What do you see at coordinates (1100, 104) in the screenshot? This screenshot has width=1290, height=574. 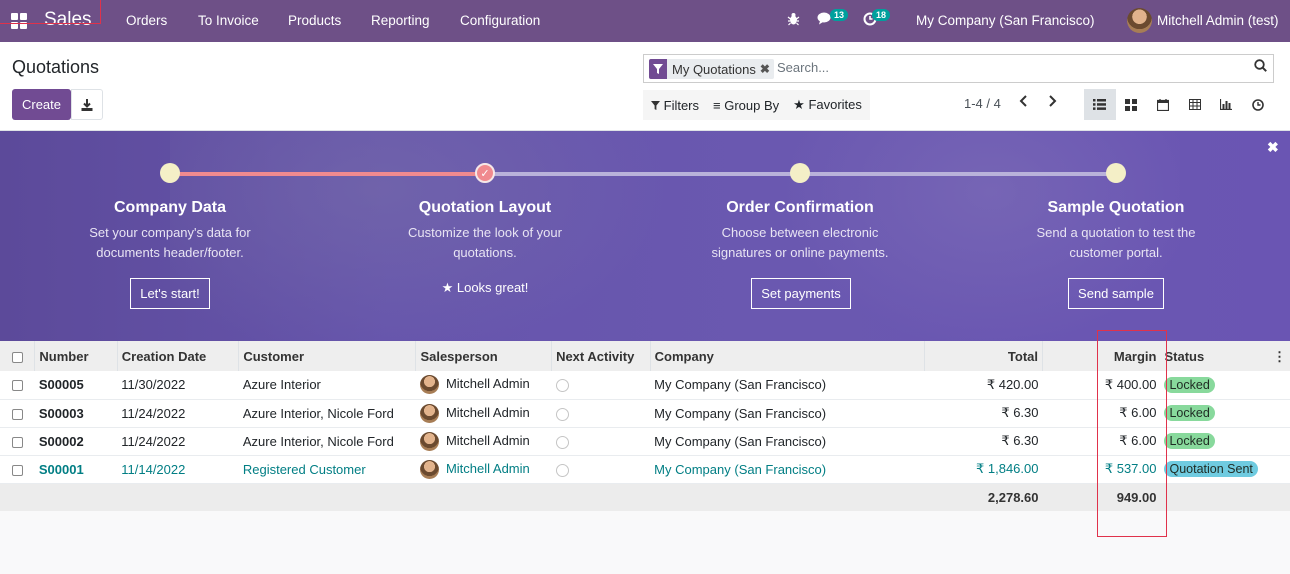 I see `list-view-icon` at bounding box center [1100, 104].